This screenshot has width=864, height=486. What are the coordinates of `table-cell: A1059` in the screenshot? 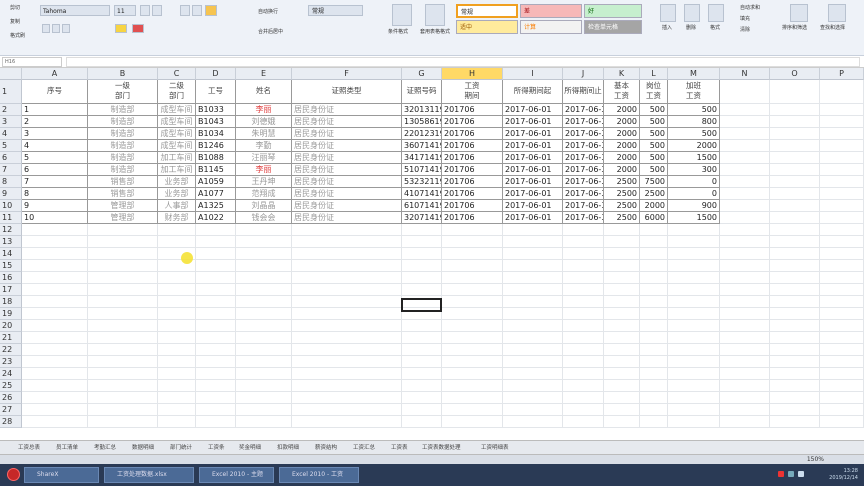 It's located at (216, 182).